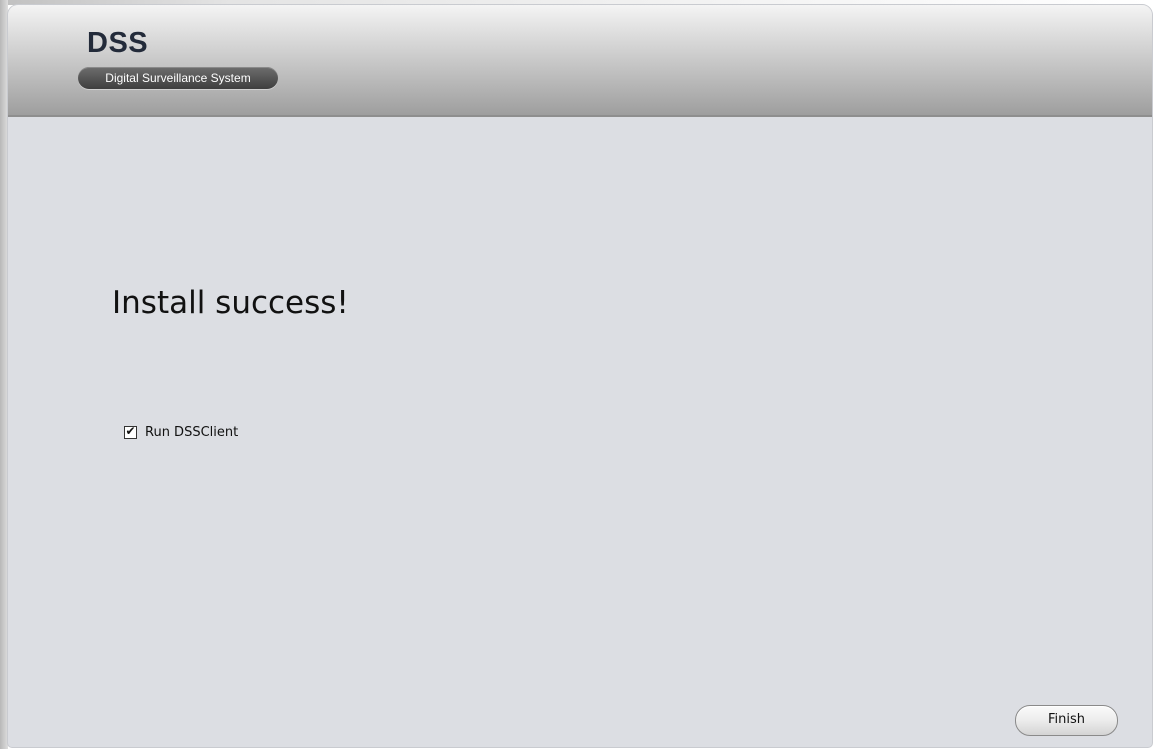 The width and height of the screenshot is (1153, 749). Describe the element at coordinates (1066, 720) in the screenshot. I see `finish-button: Finish` at that location.